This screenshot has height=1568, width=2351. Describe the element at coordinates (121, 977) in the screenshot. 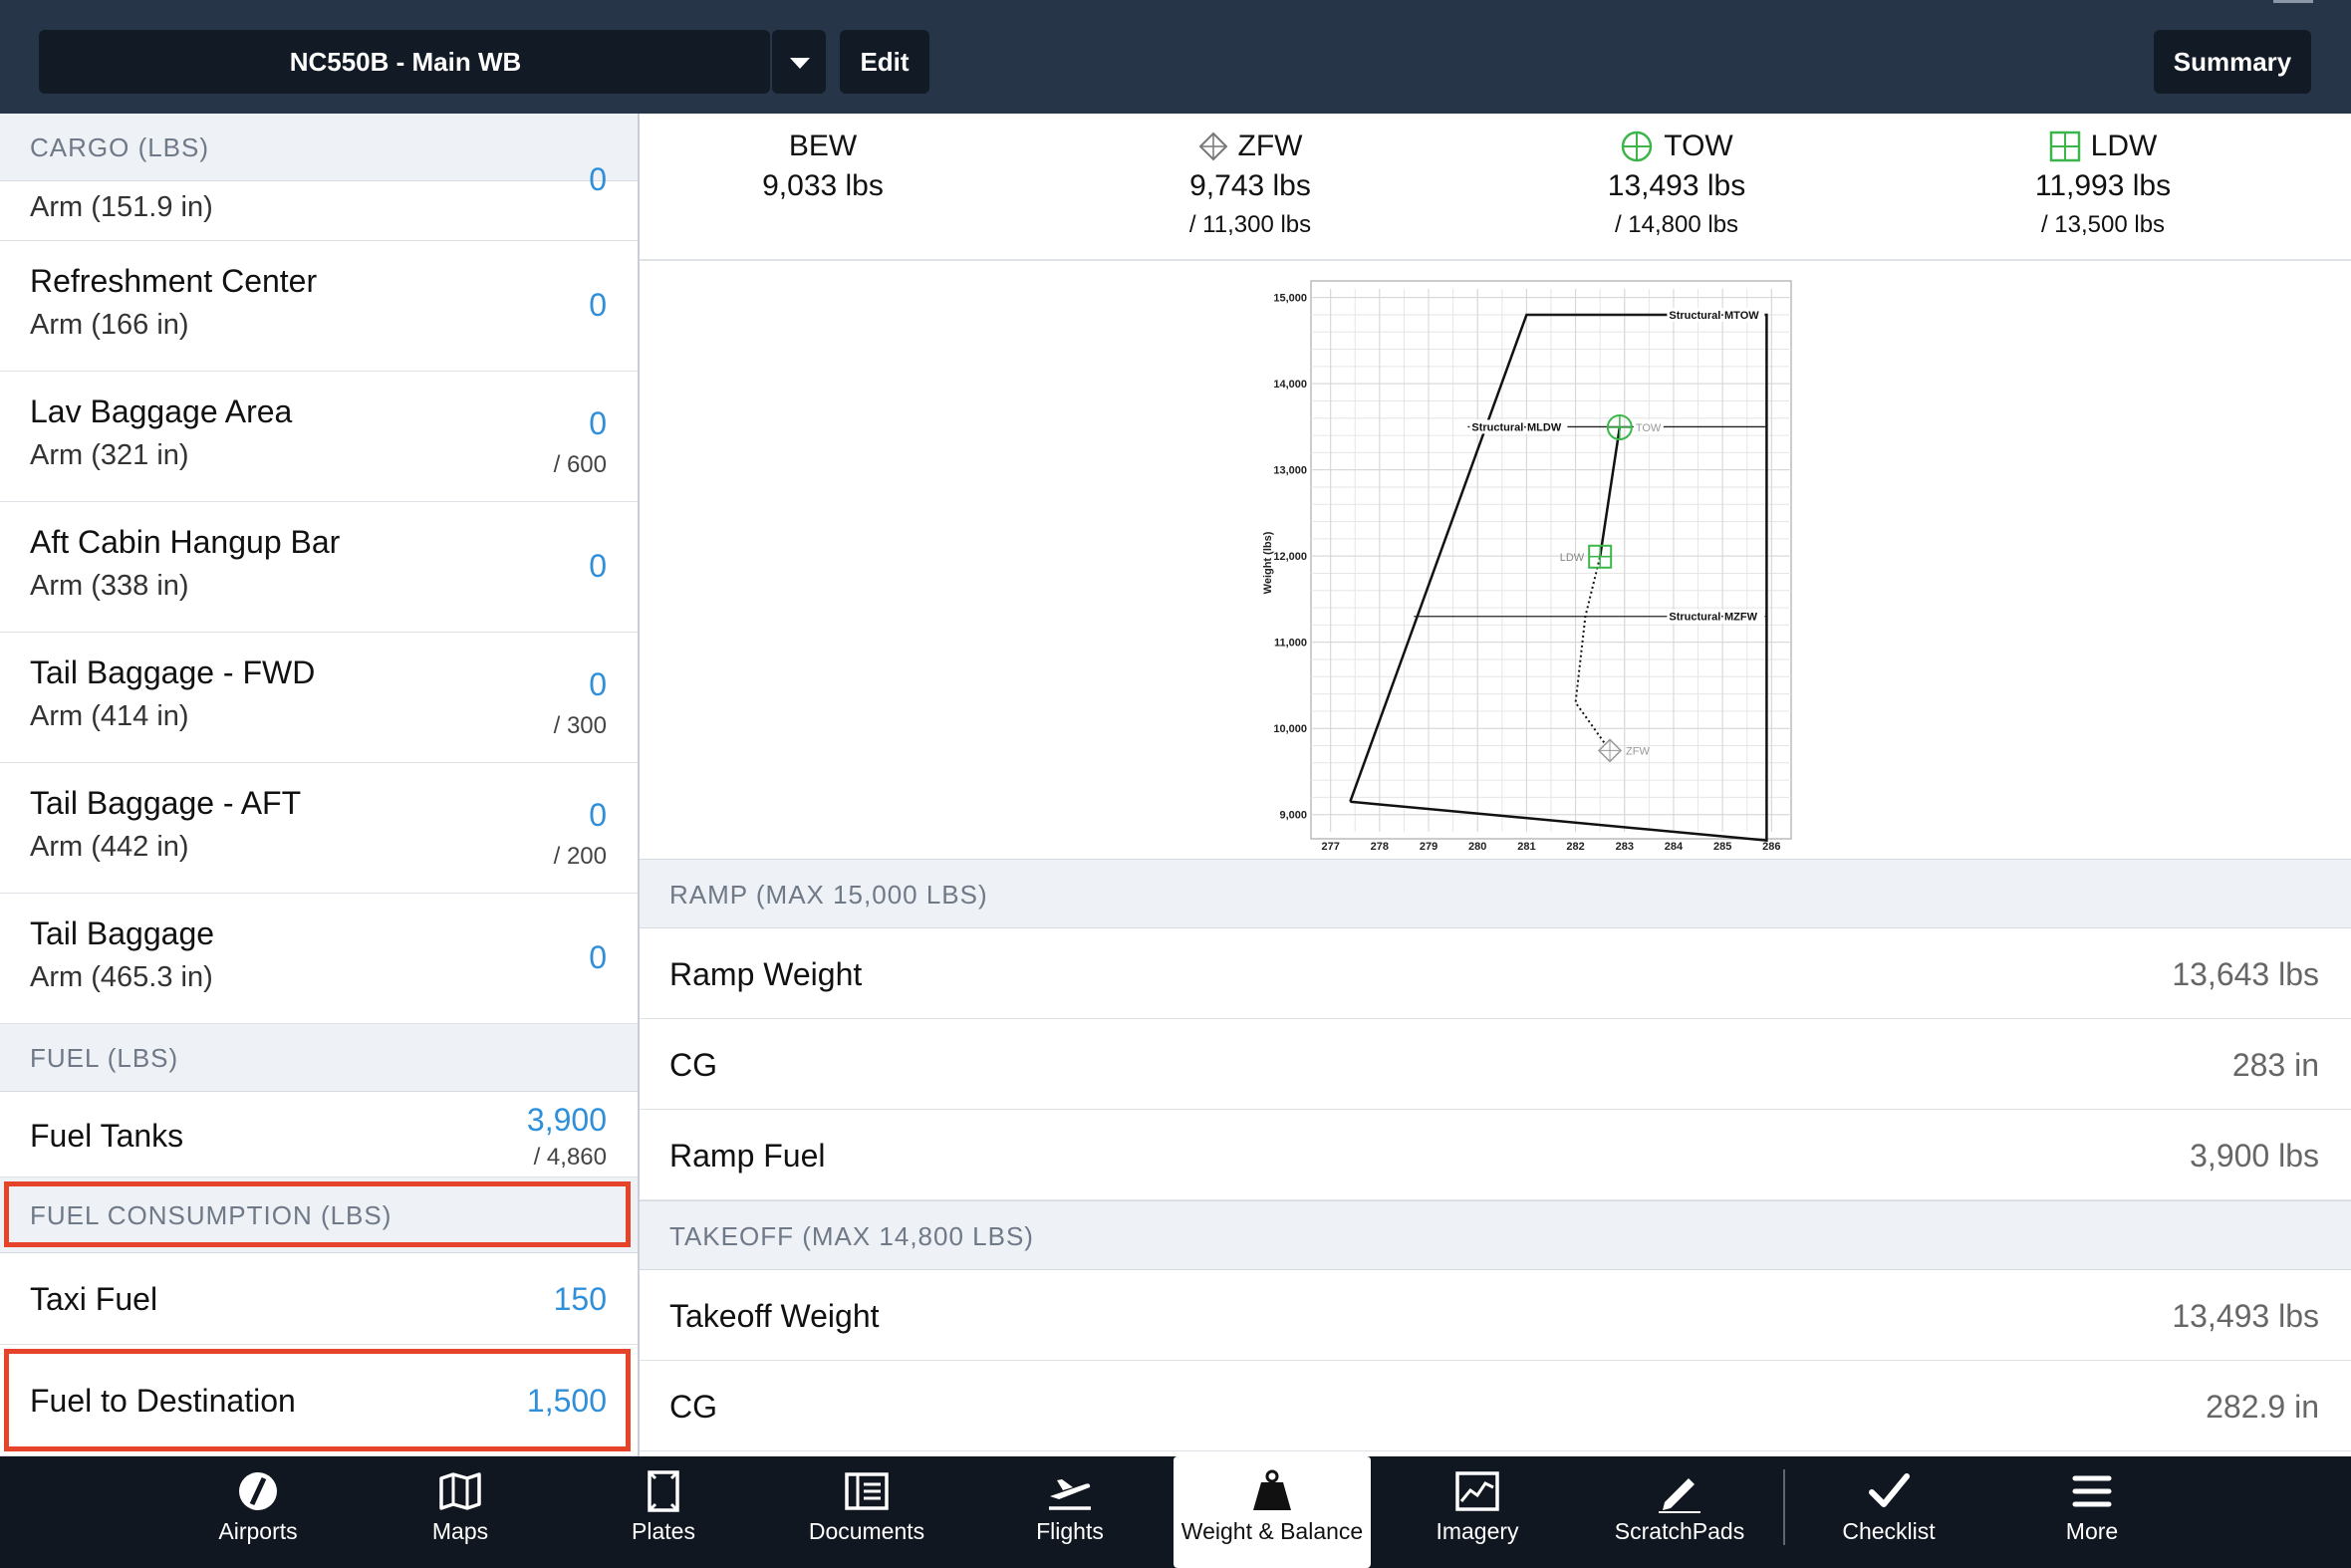

I see `item-arm: Arm (465.3 in)` at that location.